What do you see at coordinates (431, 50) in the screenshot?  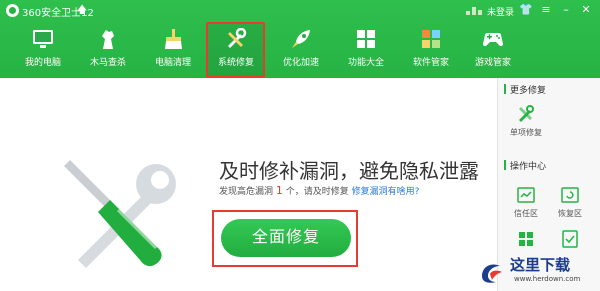 I see `tab-software-manager: 软件管家` at bounding box center [431, 50].